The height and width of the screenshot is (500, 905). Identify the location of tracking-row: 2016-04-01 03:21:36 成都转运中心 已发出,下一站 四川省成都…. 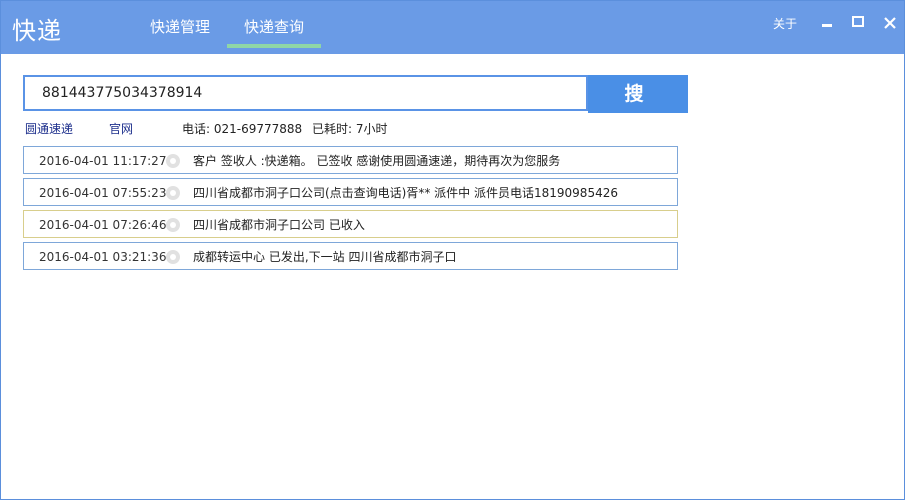
(350, 256).